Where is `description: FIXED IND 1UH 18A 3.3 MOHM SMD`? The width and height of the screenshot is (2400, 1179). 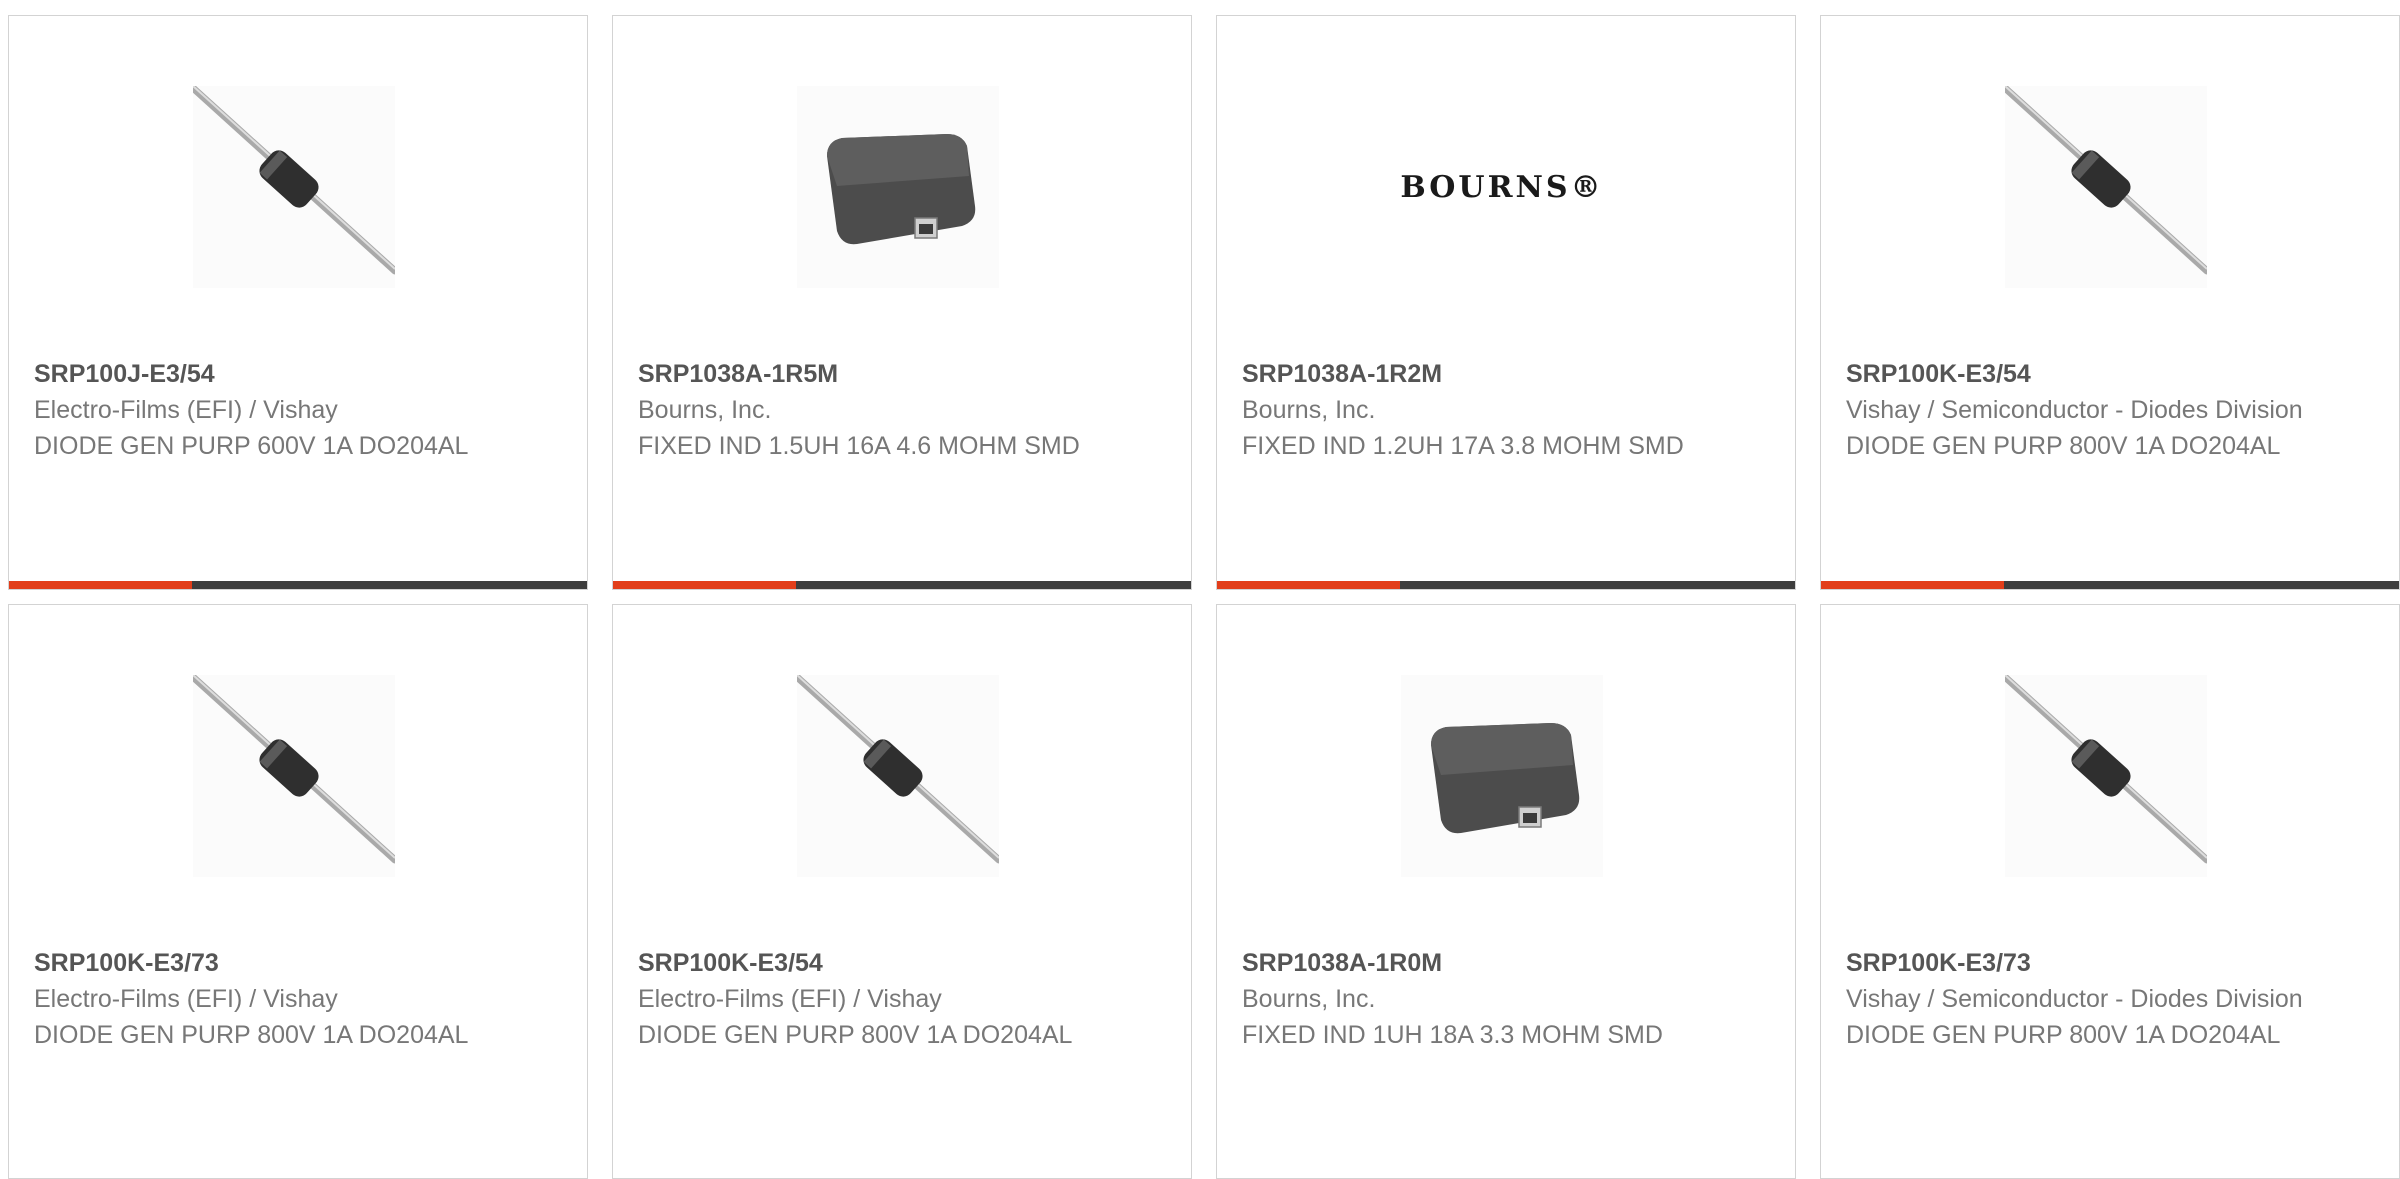
description: FIXED IND 1UH 18A 3.3 MOHM SMD is located at coordinates (1452, 1035).